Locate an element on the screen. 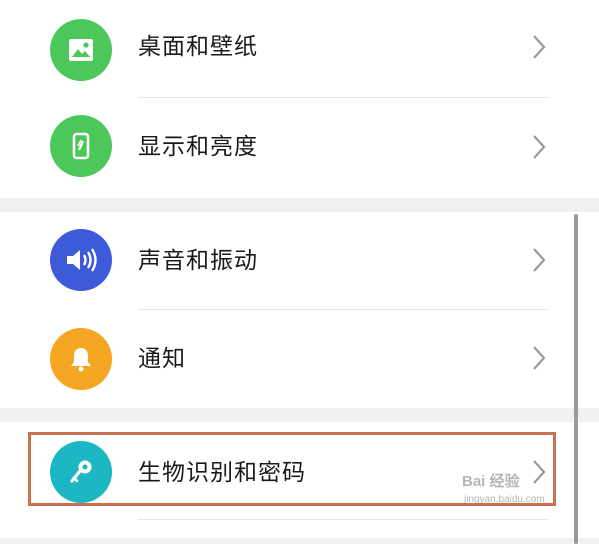 This screenshot has width=599, height=544. display-icon-circle is located at coordinates (81, 146).